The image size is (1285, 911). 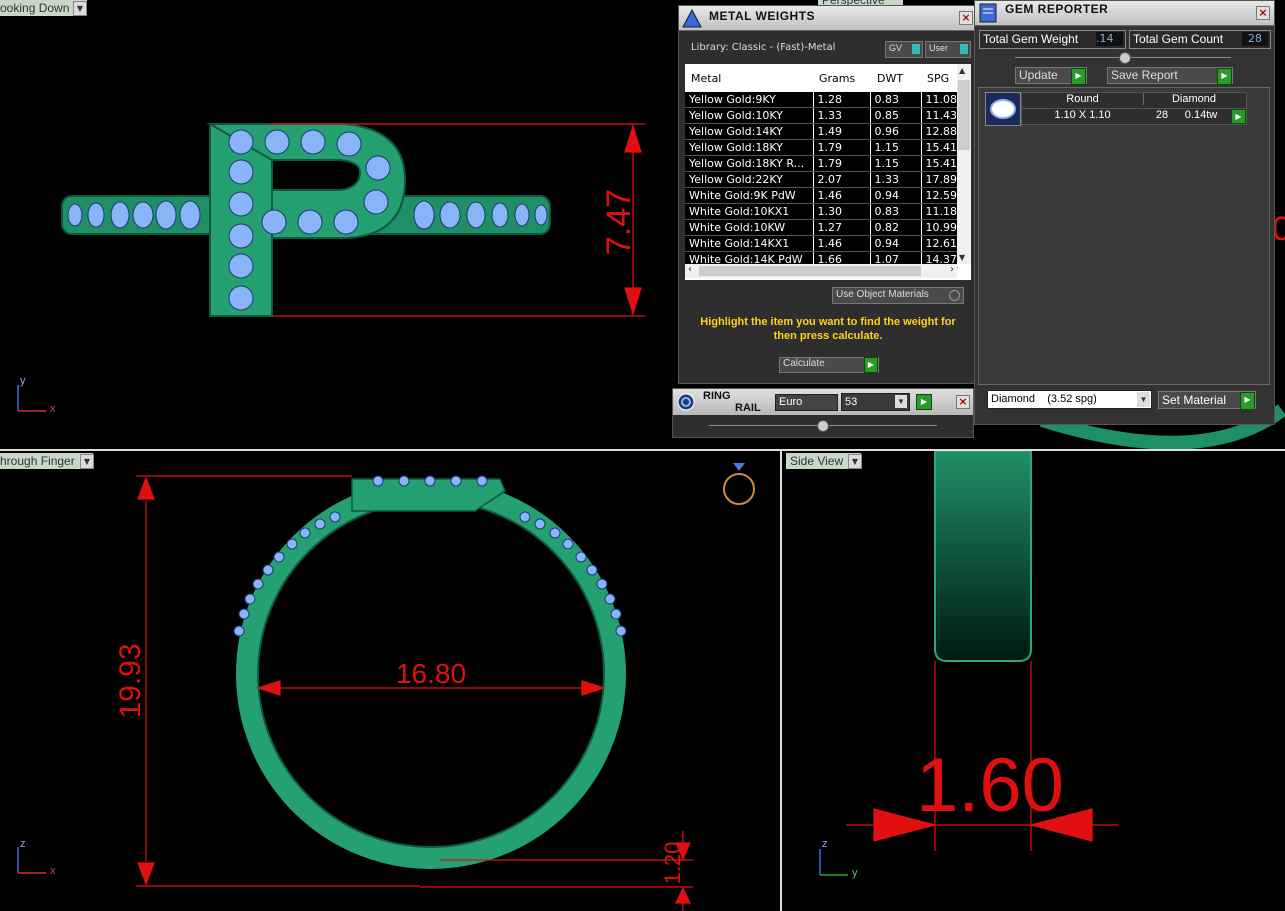 I want to click on table-row: Yellow Gold:10KY 1.33 0.85 11.43, so click(x=821, y=115).